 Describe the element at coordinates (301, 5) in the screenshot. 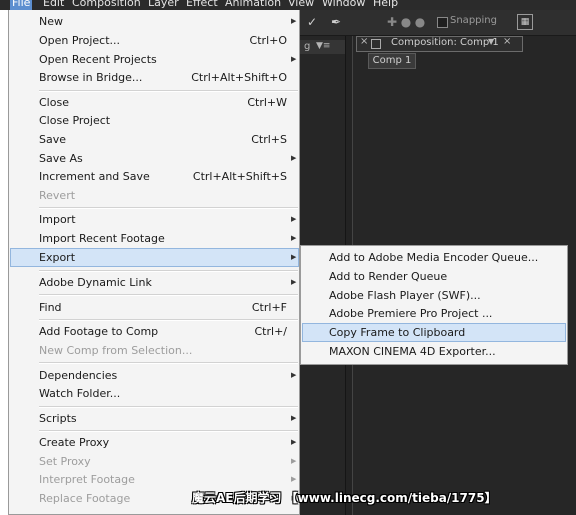

I see `menu-view: View` at that location.